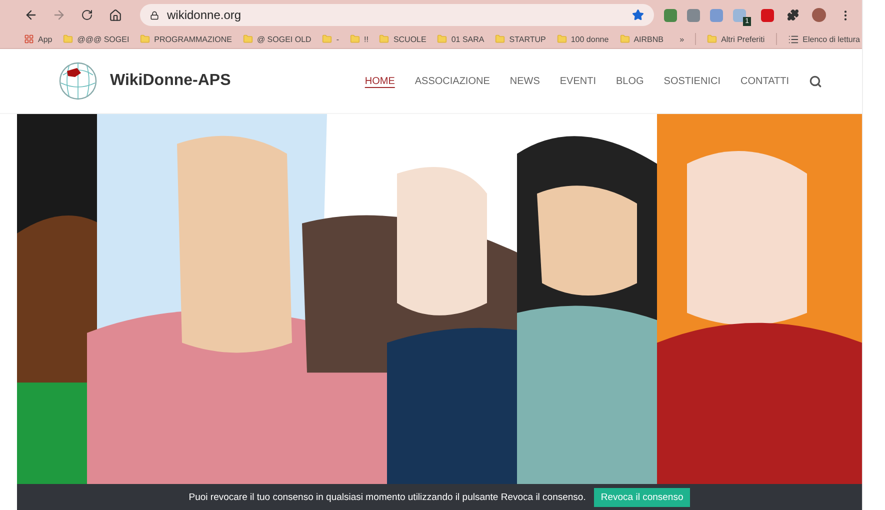 The width and height of the screenshot is (885, 510). Describe the element at coordinates (824, 39) in the screenshot. I see `reading-list: Elenco di lettura` at that location.